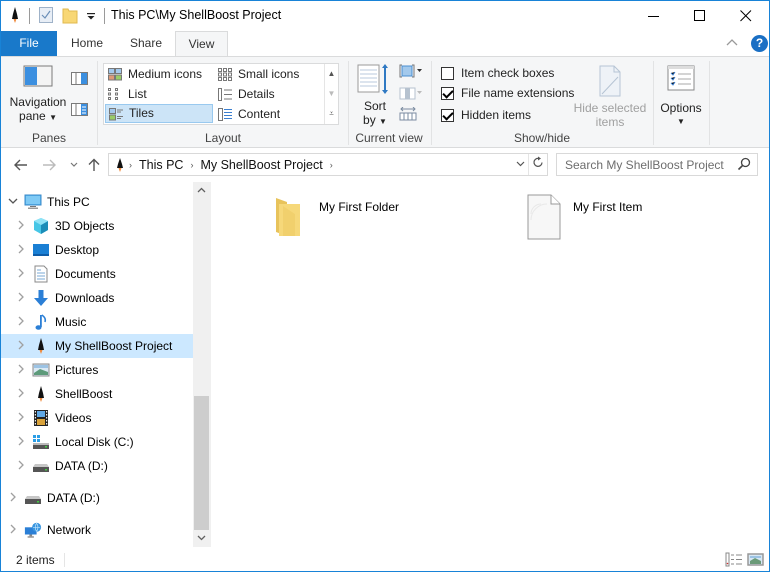  Describe the element at coordinates (70, 16) in the screenshot. I see `new-folder-icon` at that location.